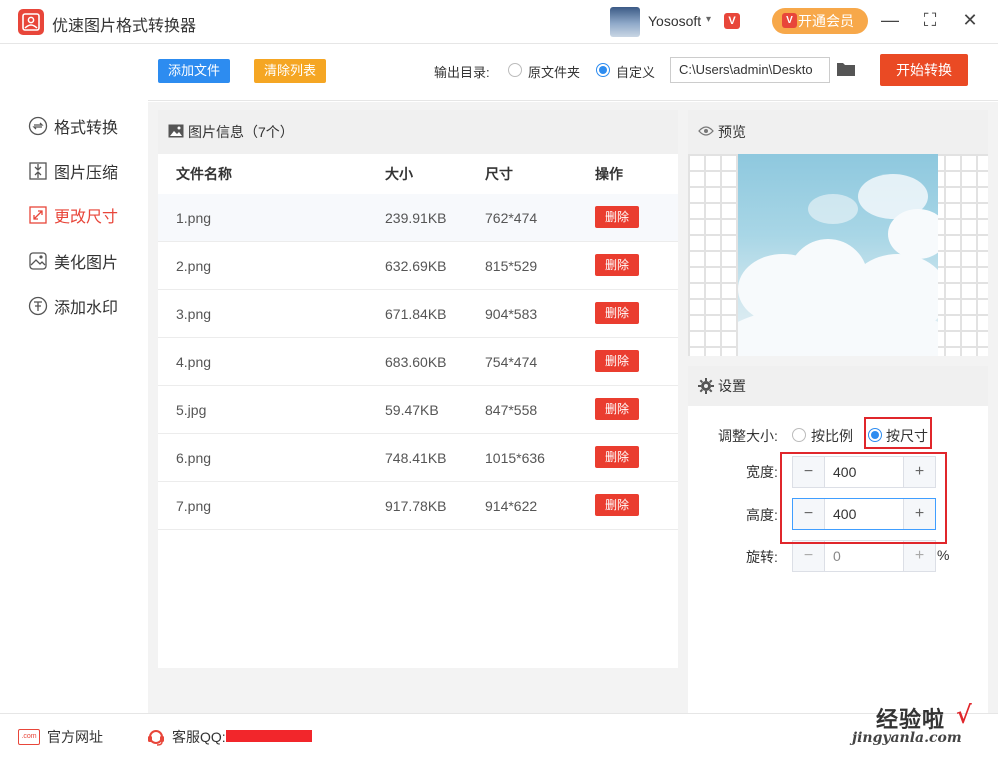  I want to click on watermark-logo: 经验啦 √ jingyanla.com, so click(918, 726).